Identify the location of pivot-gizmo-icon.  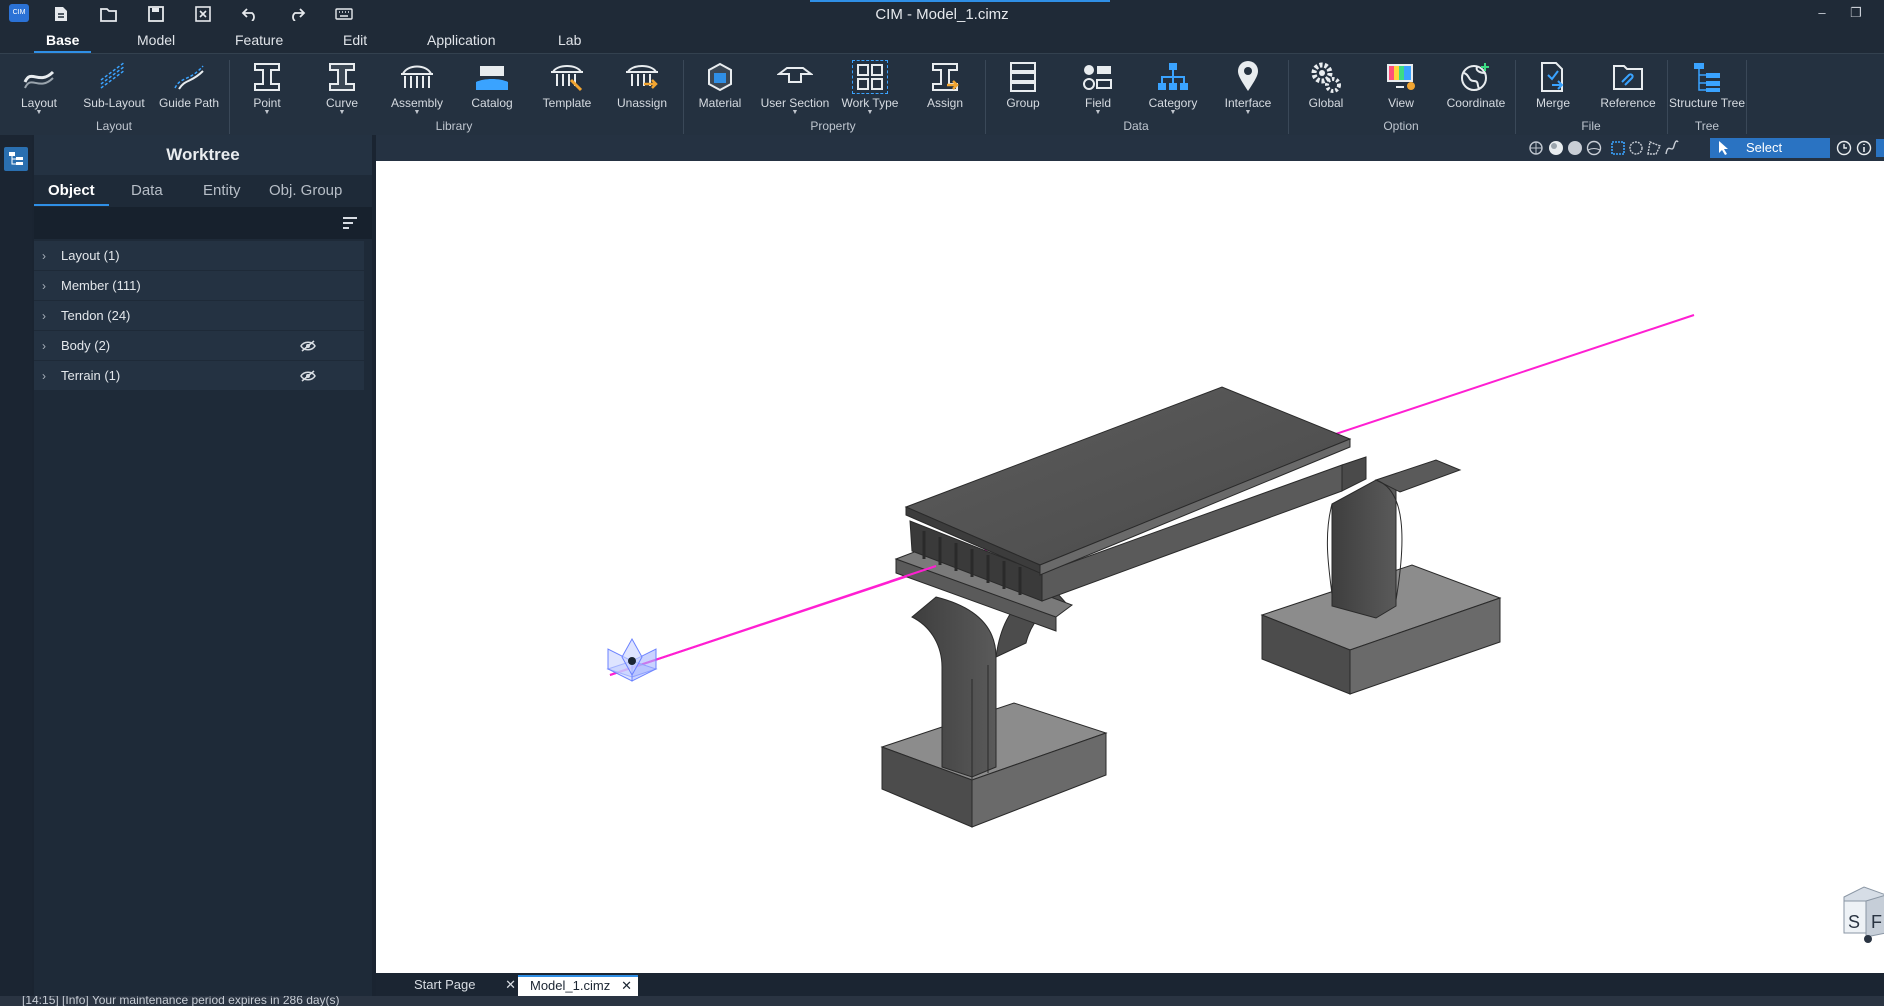
(632, 659).